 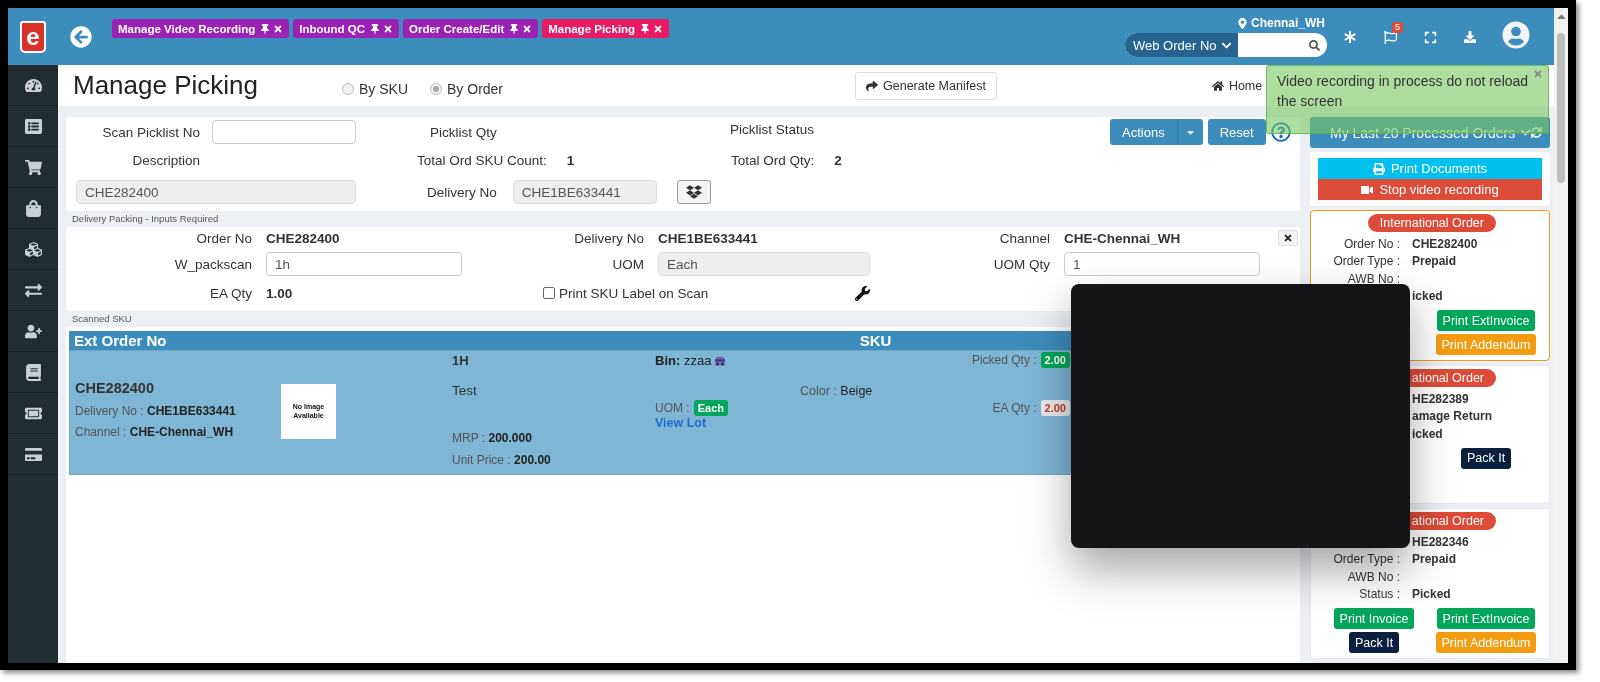 What do you see at coordinates (165, 160) in the screenshot?
I see `field-label: Description` at bounding box center [165, 160].